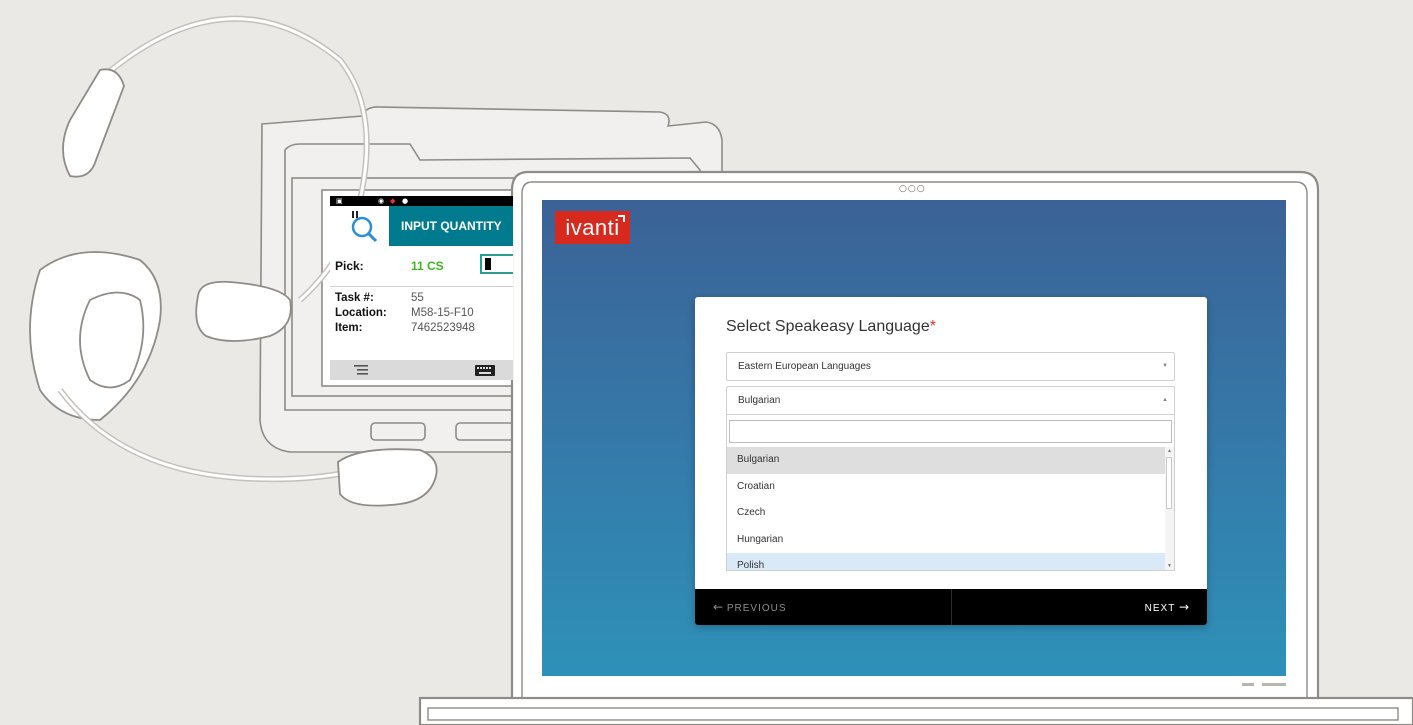 The width and height of the screenshot is (1413, 725). What do you see at coordinates (950, 400) in the screenshot?
I see `language-select: Bulgarian ▲` at bounding box center [950, 400].